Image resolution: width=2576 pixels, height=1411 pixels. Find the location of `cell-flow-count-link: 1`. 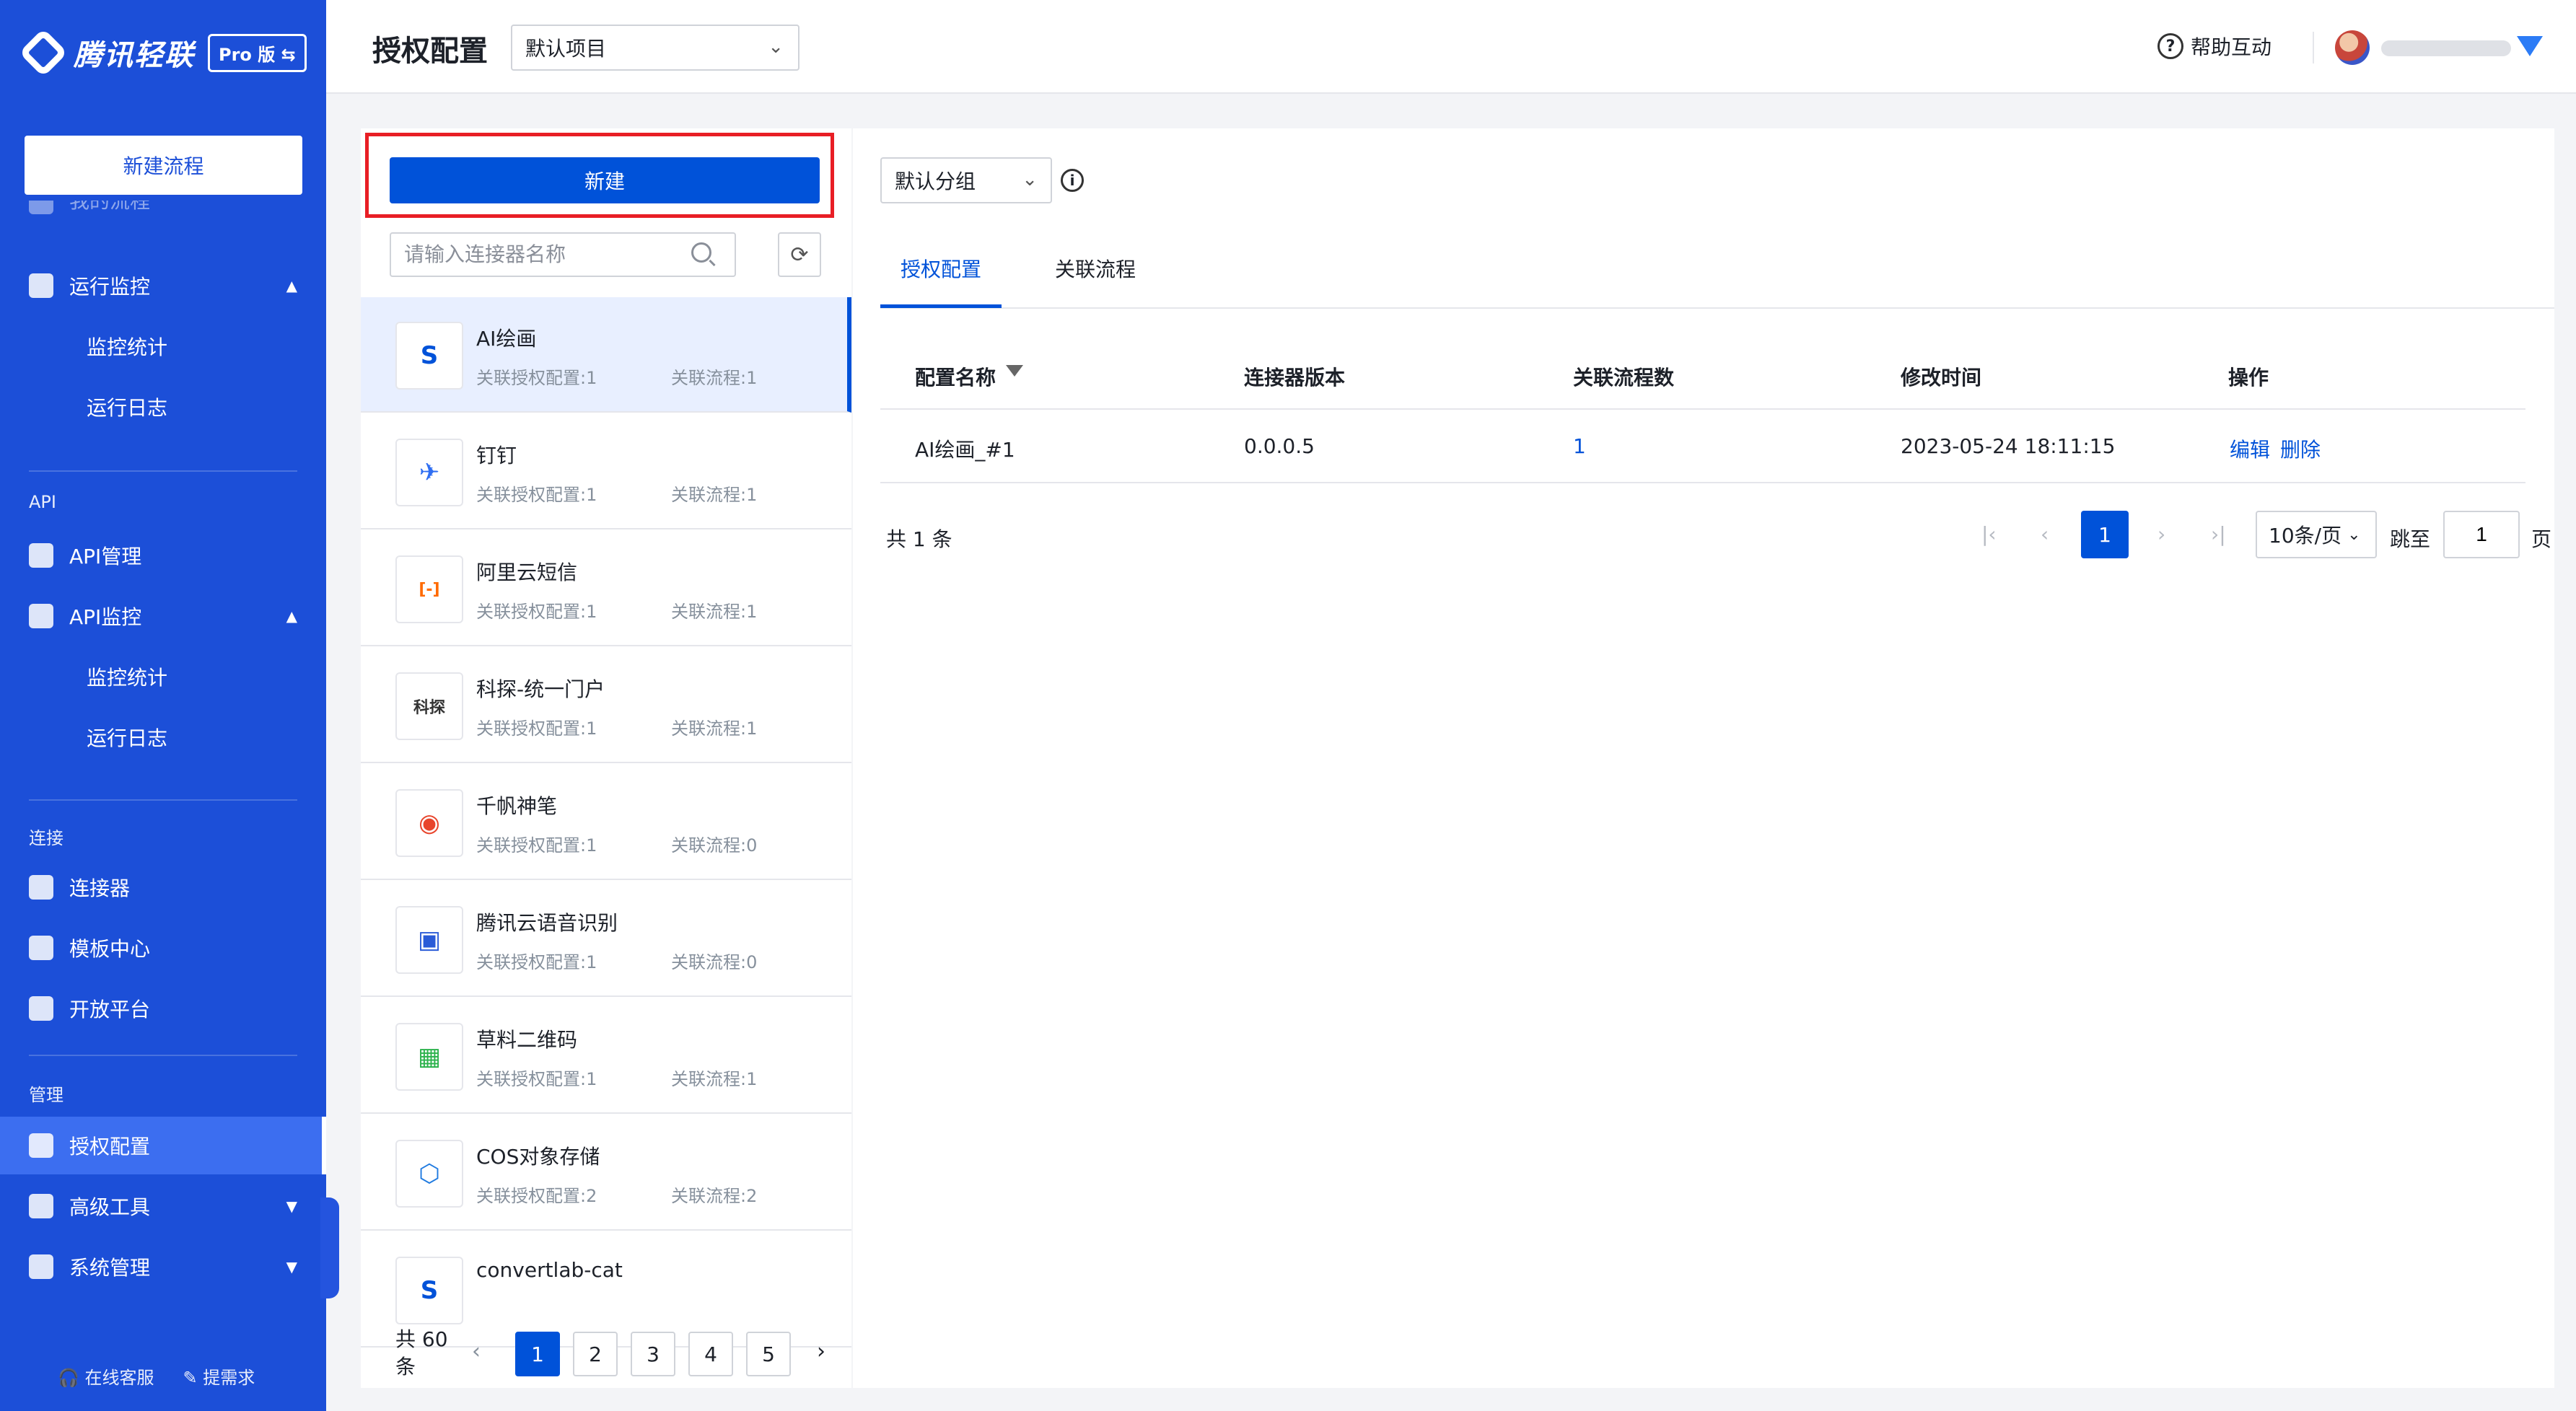

cell-flow-count-link: 1 is located at coordinates (1579, 446).